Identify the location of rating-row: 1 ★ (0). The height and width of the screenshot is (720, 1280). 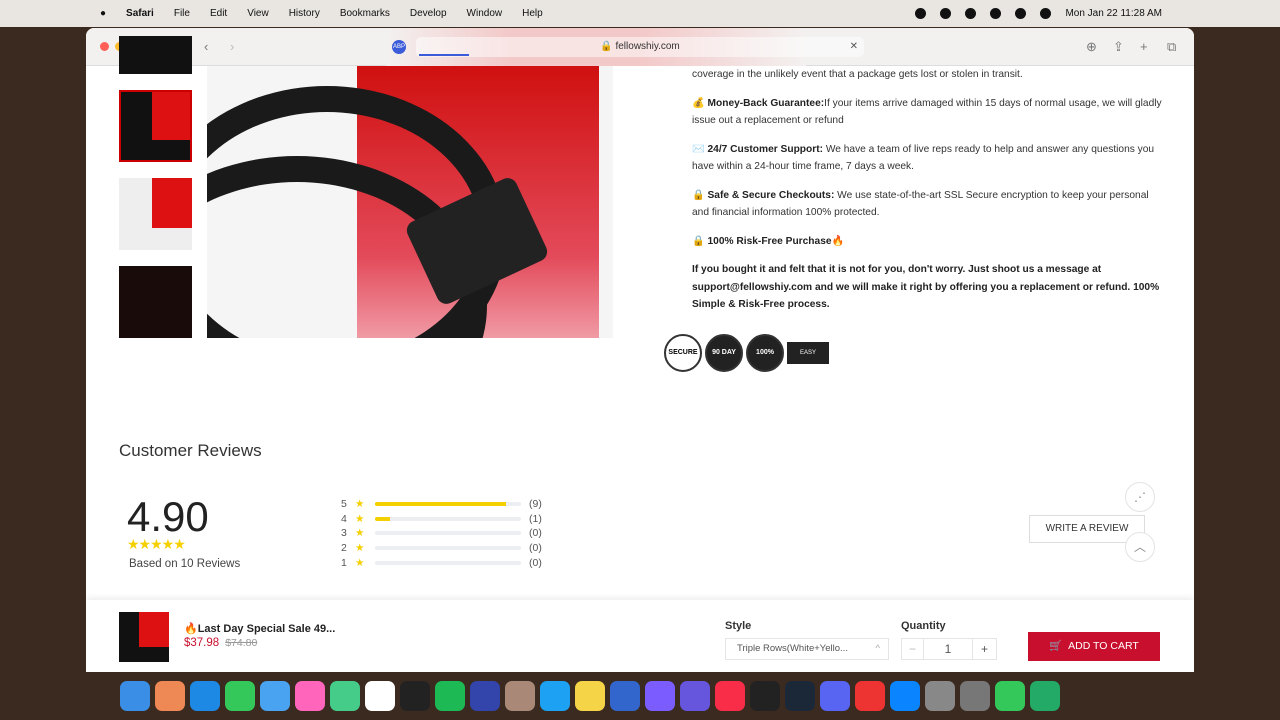
(441, 562).